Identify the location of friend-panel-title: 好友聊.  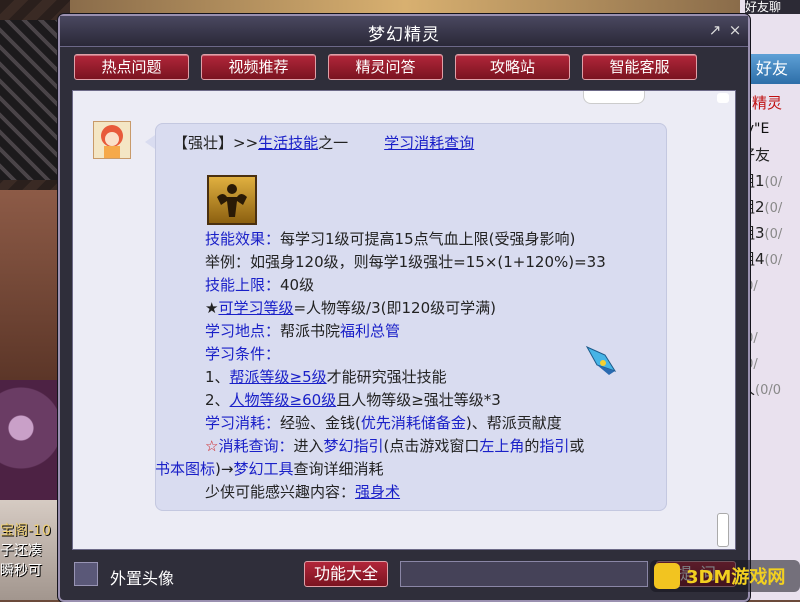
(772, 7).